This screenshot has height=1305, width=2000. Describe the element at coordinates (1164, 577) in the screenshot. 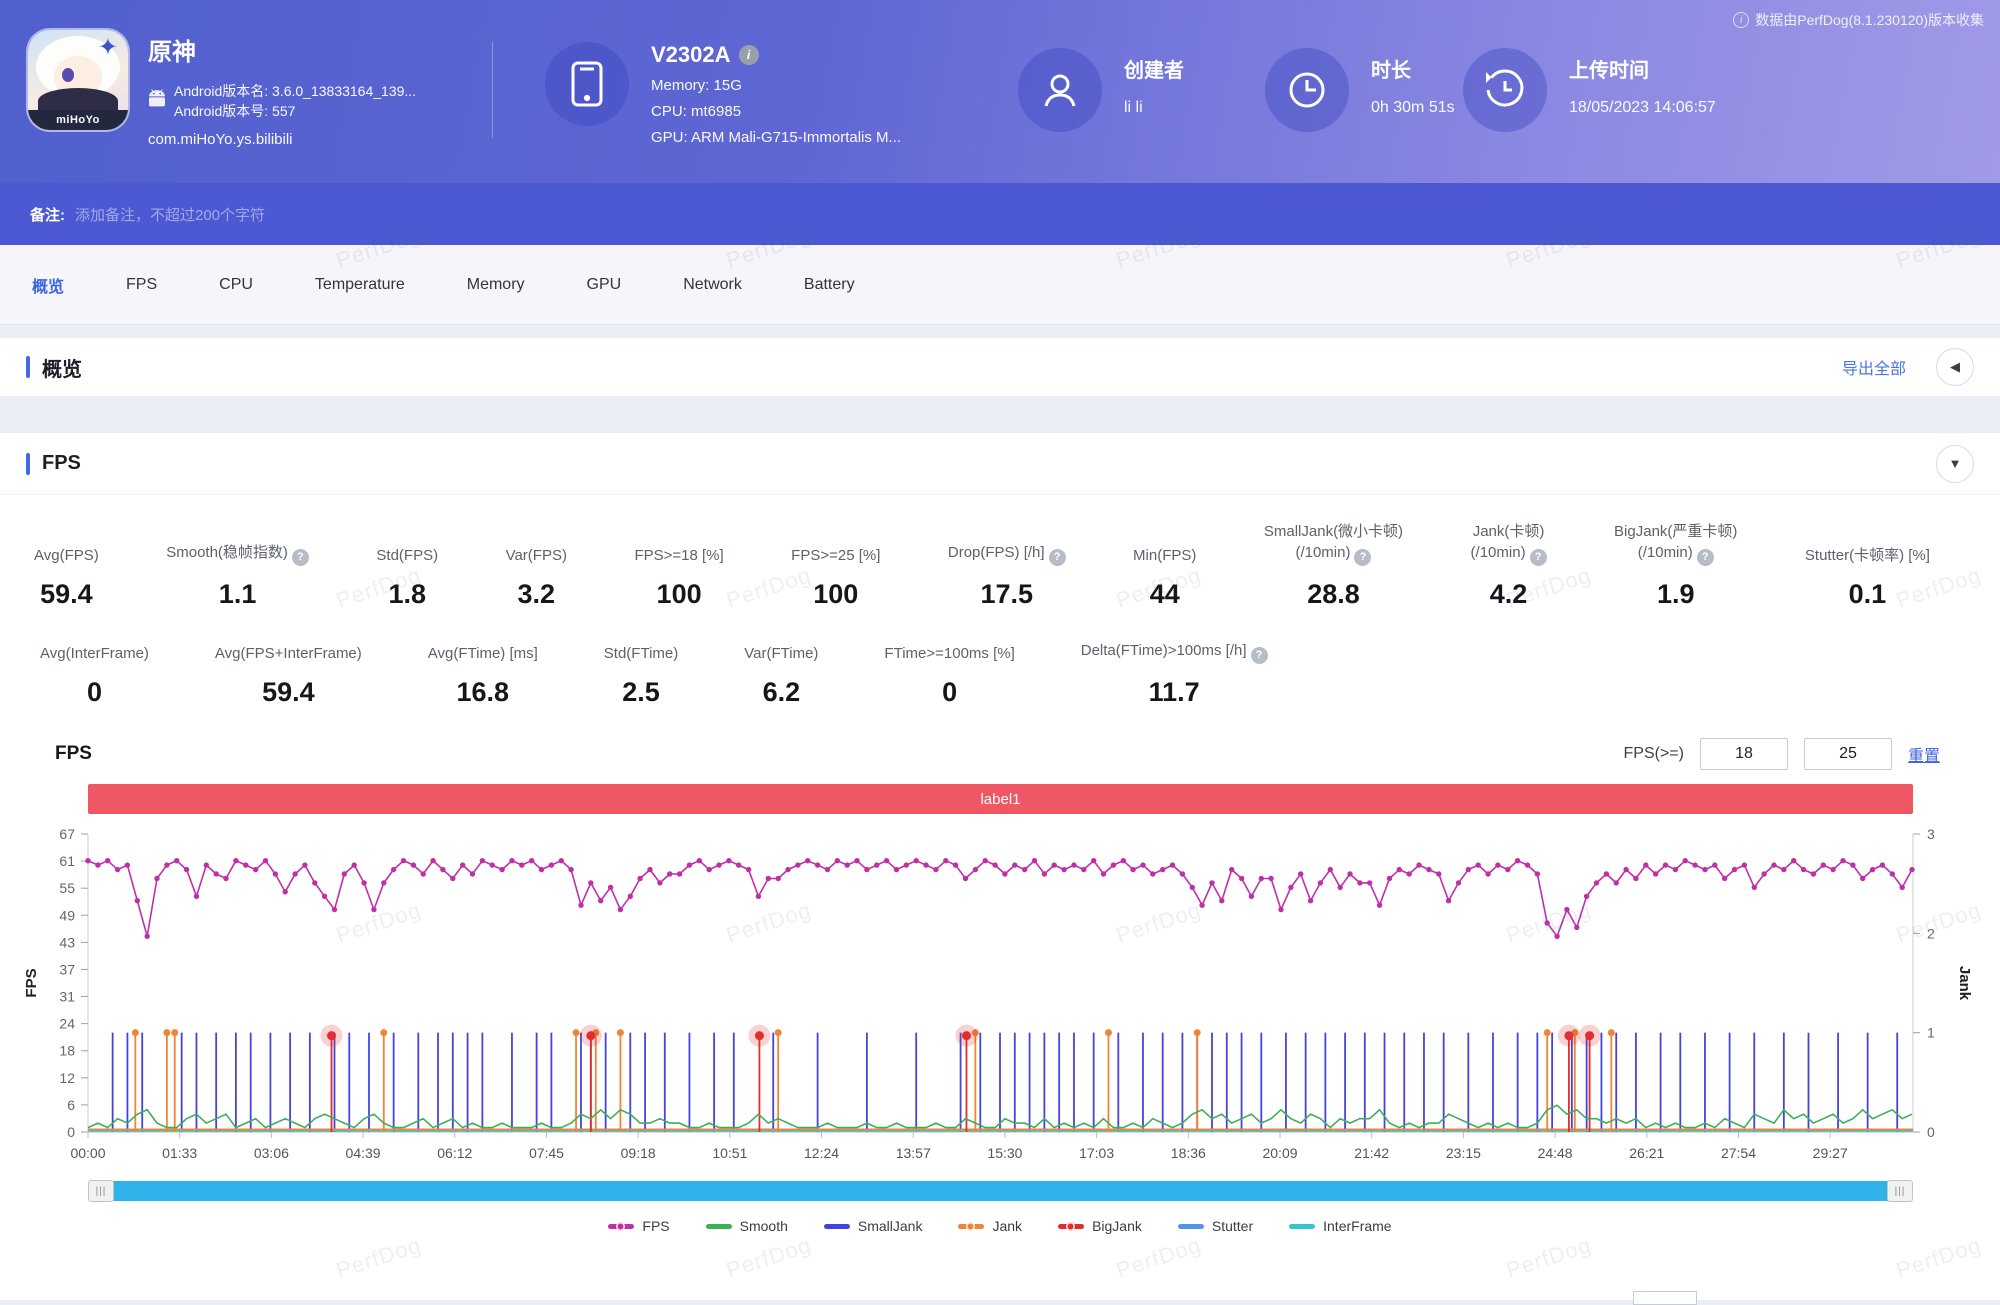

I see `row1-stat: Min(FPS)44` at that location.